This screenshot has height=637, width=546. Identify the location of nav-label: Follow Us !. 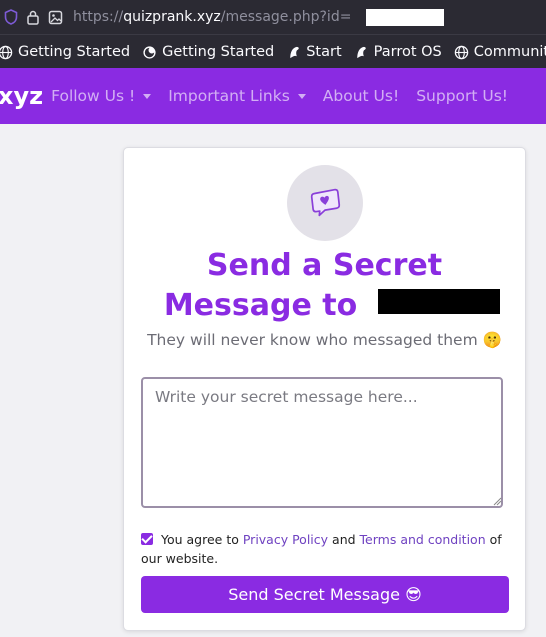
(93, 96).